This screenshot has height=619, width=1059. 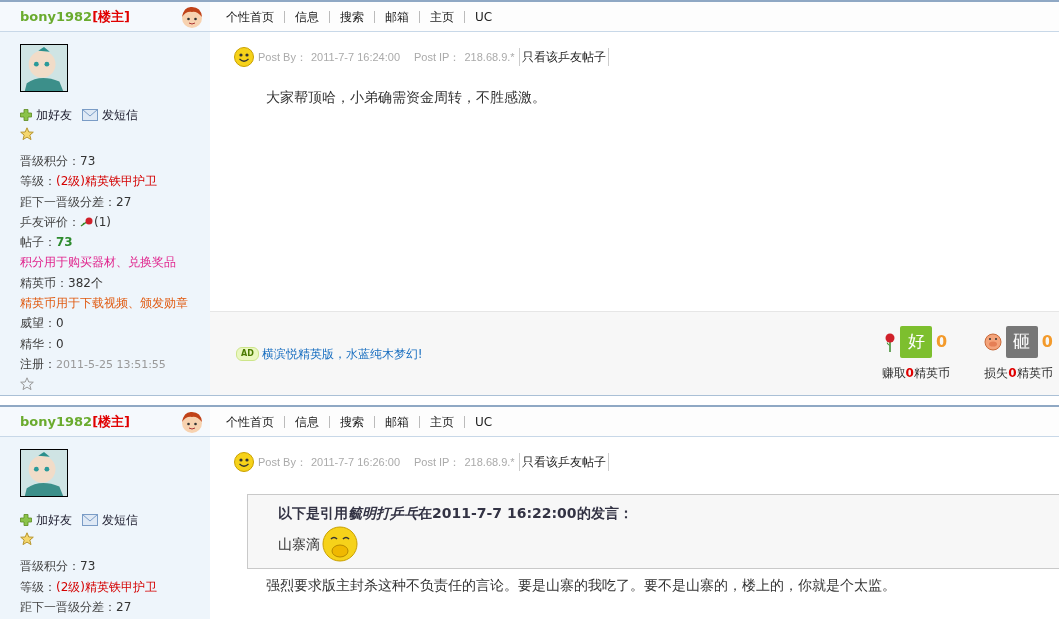 I want to click on quote-text: 山寨滴, so click(x=299, y=544).